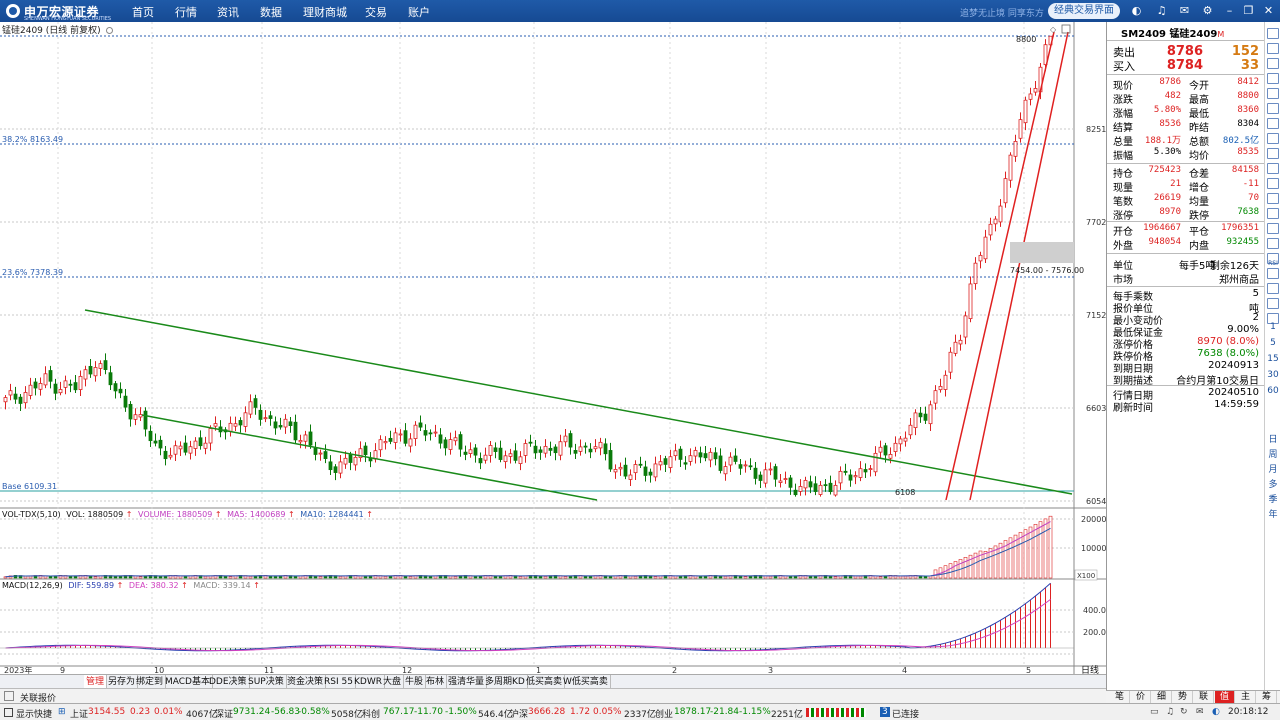 The image size is (1280, 720). What do you see at coordinates (1161, 10) in the screenshot?
I see `headset-icon: ♫` at bounding box center [1161, 10].